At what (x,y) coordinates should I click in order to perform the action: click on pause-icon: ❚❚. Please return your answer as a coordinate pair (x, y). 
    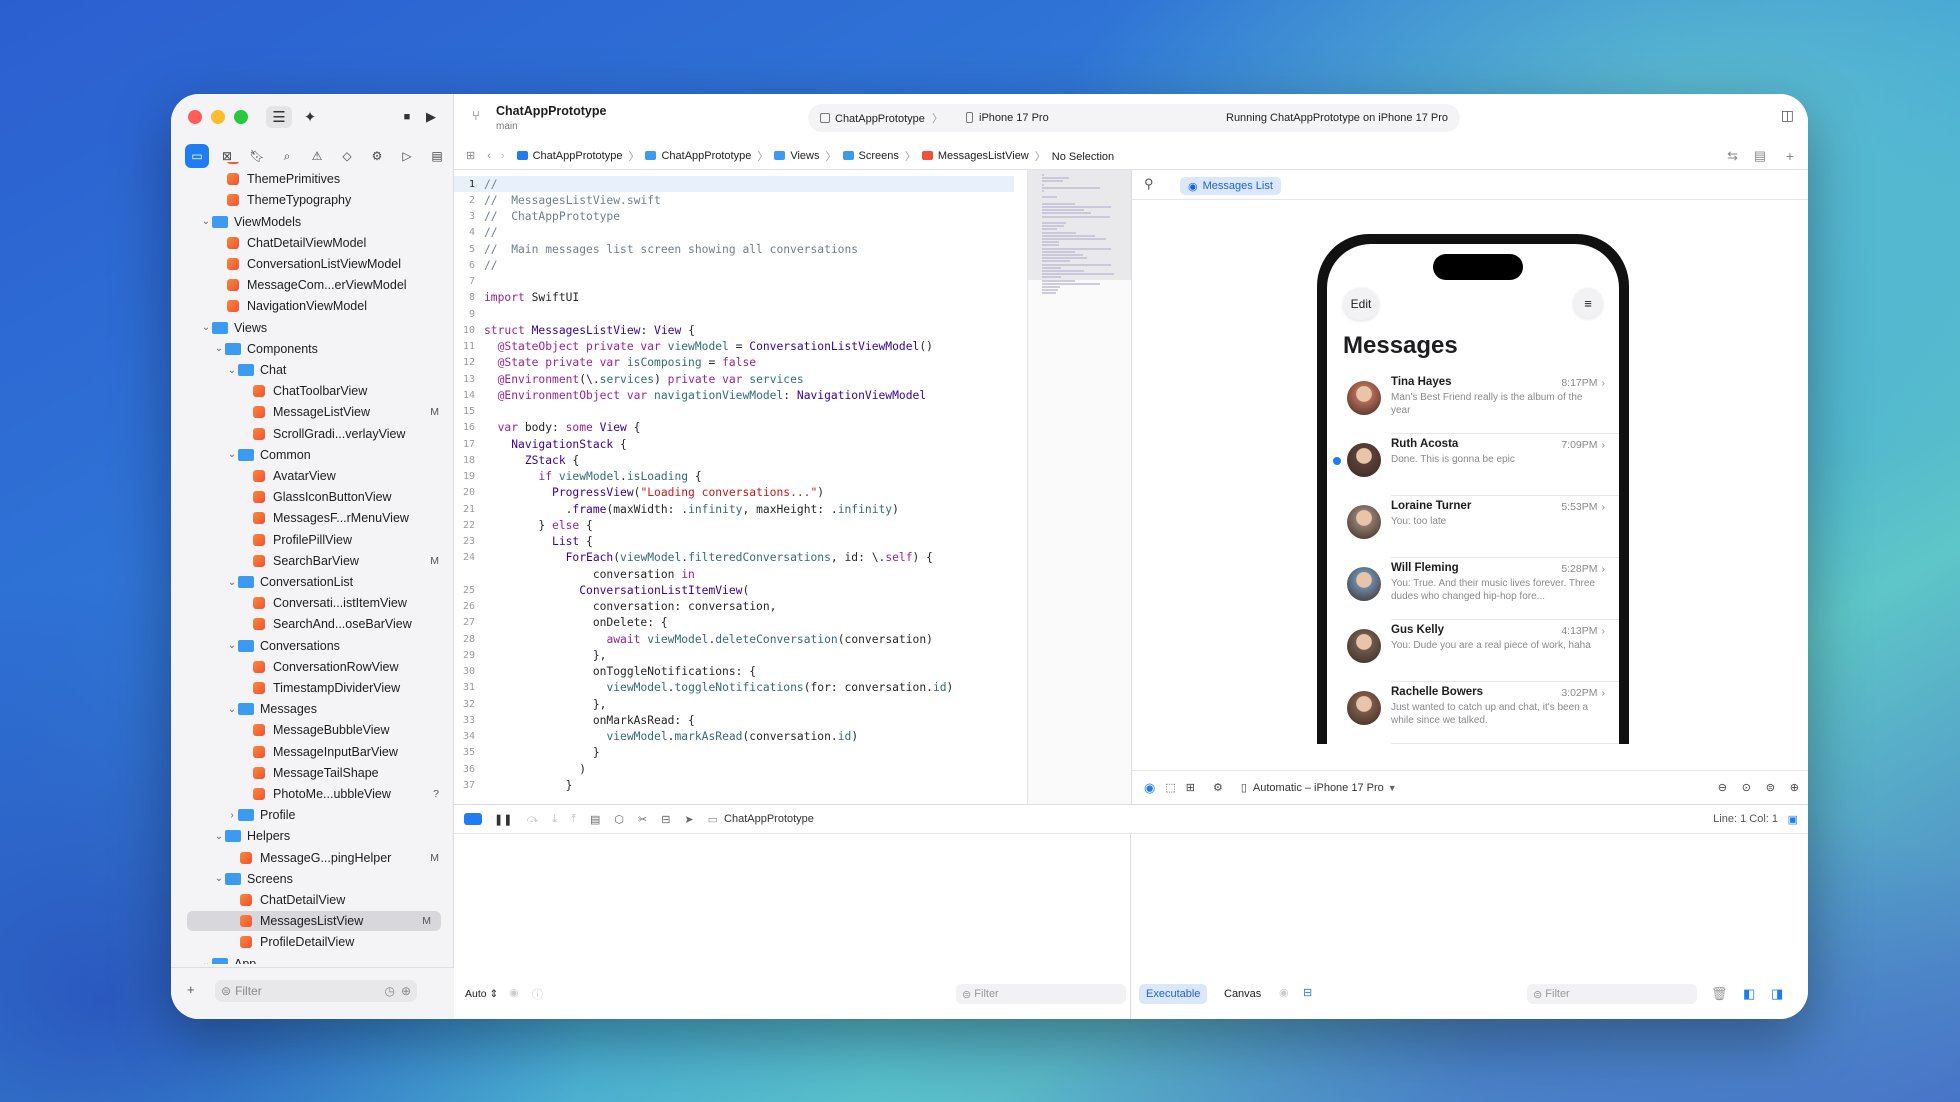
    Looking at the image, I should click on (503, 819).